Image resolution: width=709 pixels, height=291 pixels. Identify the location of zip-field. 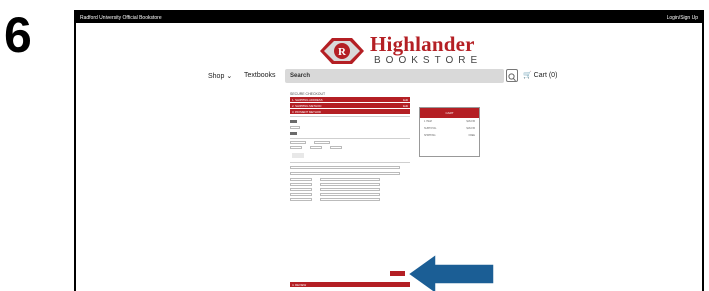
(336, 147).